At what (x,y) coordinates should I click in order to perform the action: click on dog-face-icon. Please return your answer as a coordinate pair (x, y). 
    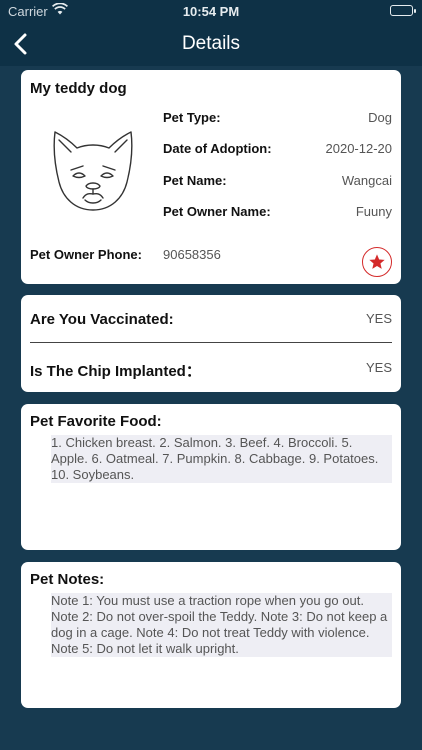
    Looking at the image, I should click on (93, 171).